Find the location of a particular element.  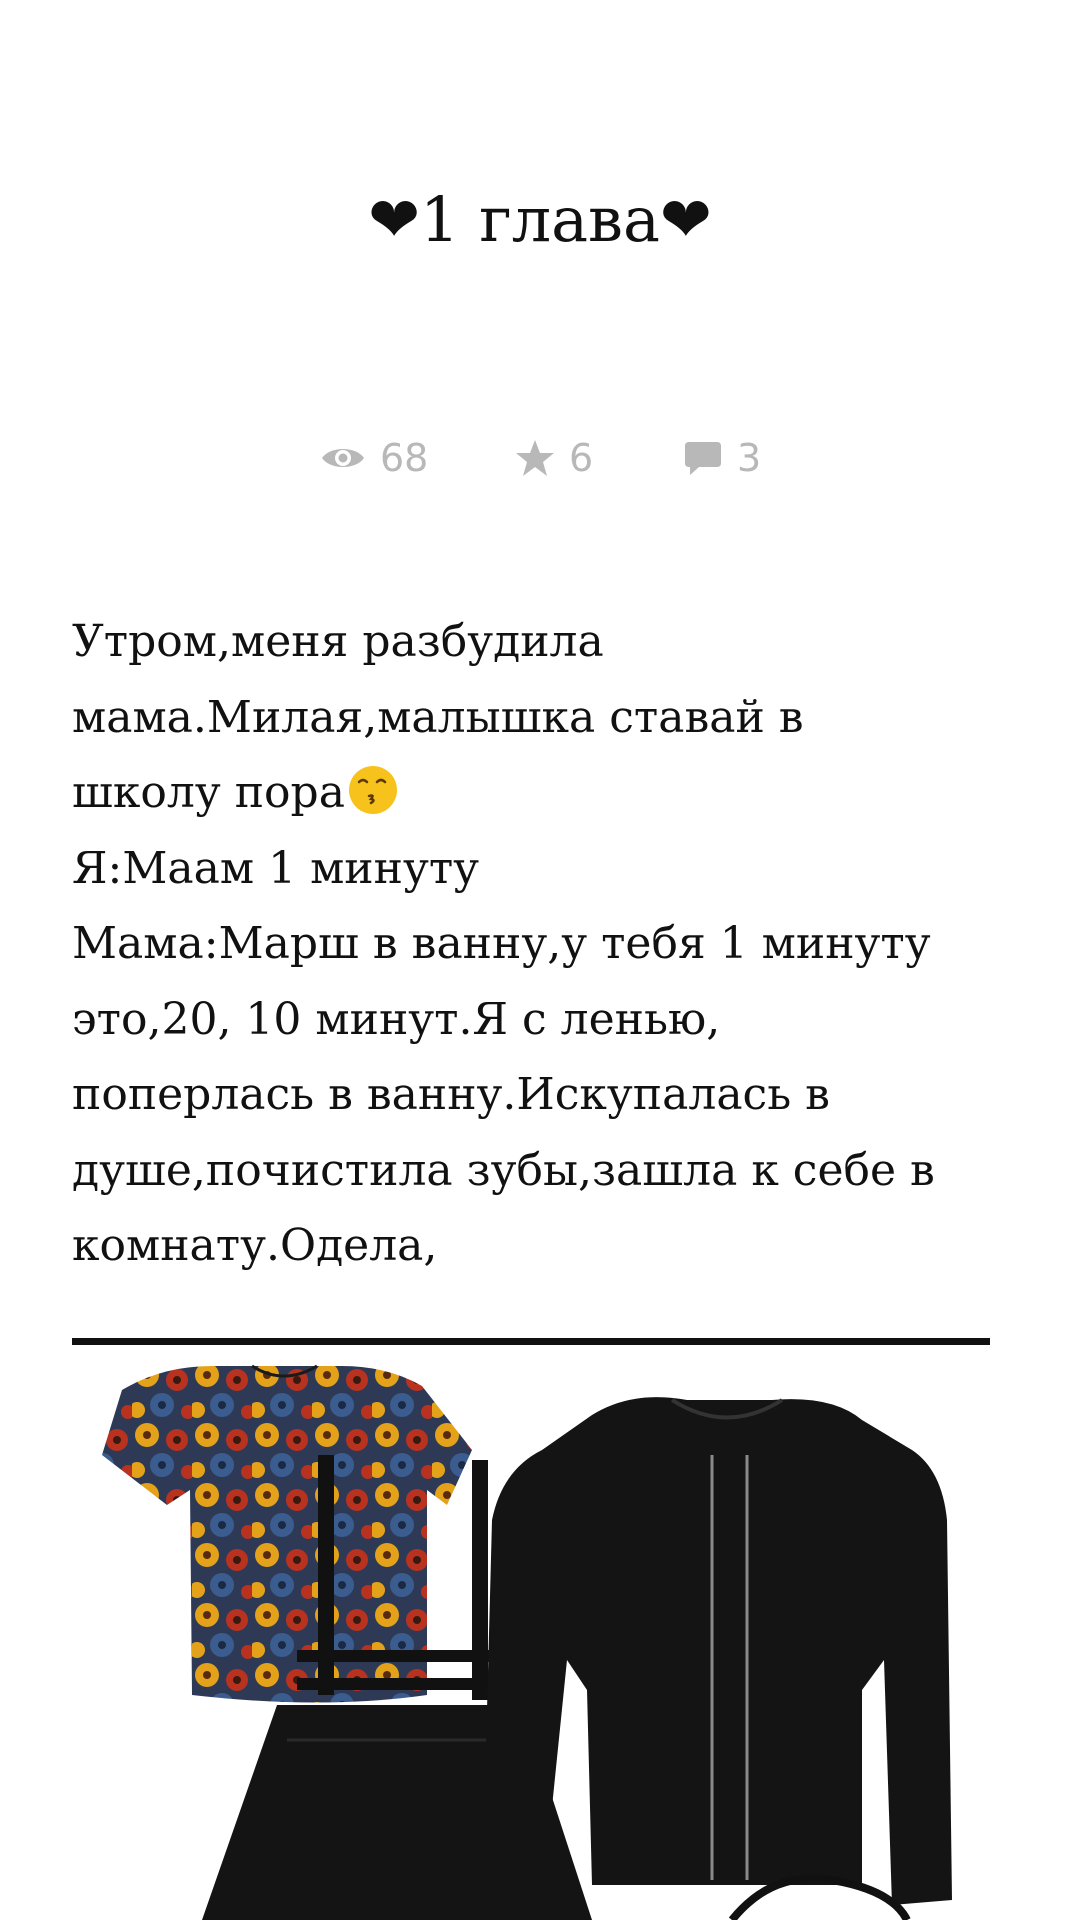

story-line-text: школу пора is located at coordinates (208, 792).